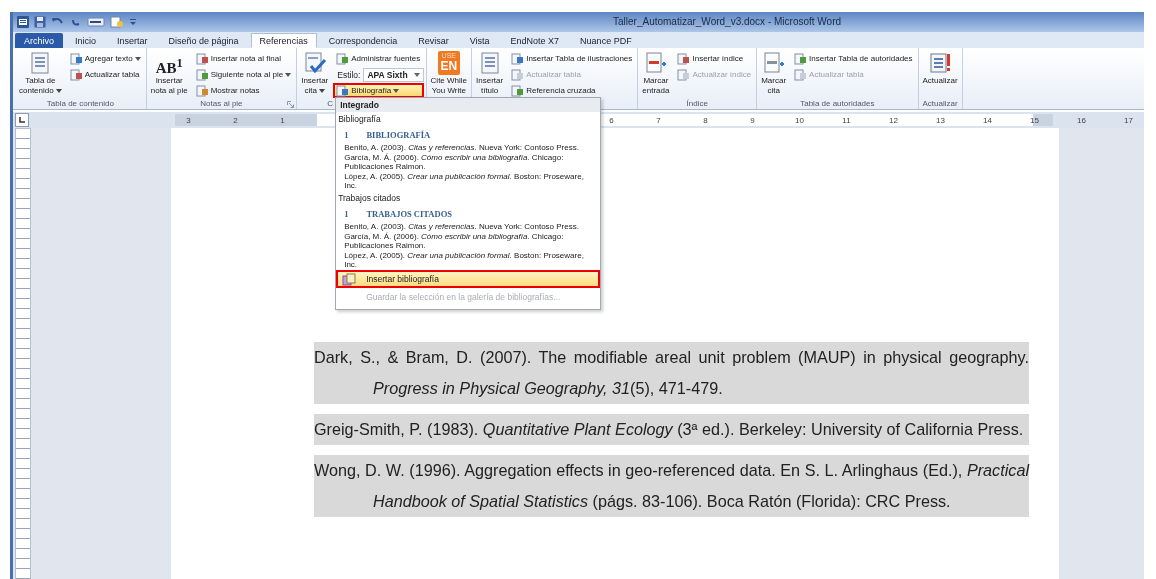  What do you see at coordinates (893, 120) in the screenshot?
I see `ruler-number: 12` at bounding box center [893, 120].